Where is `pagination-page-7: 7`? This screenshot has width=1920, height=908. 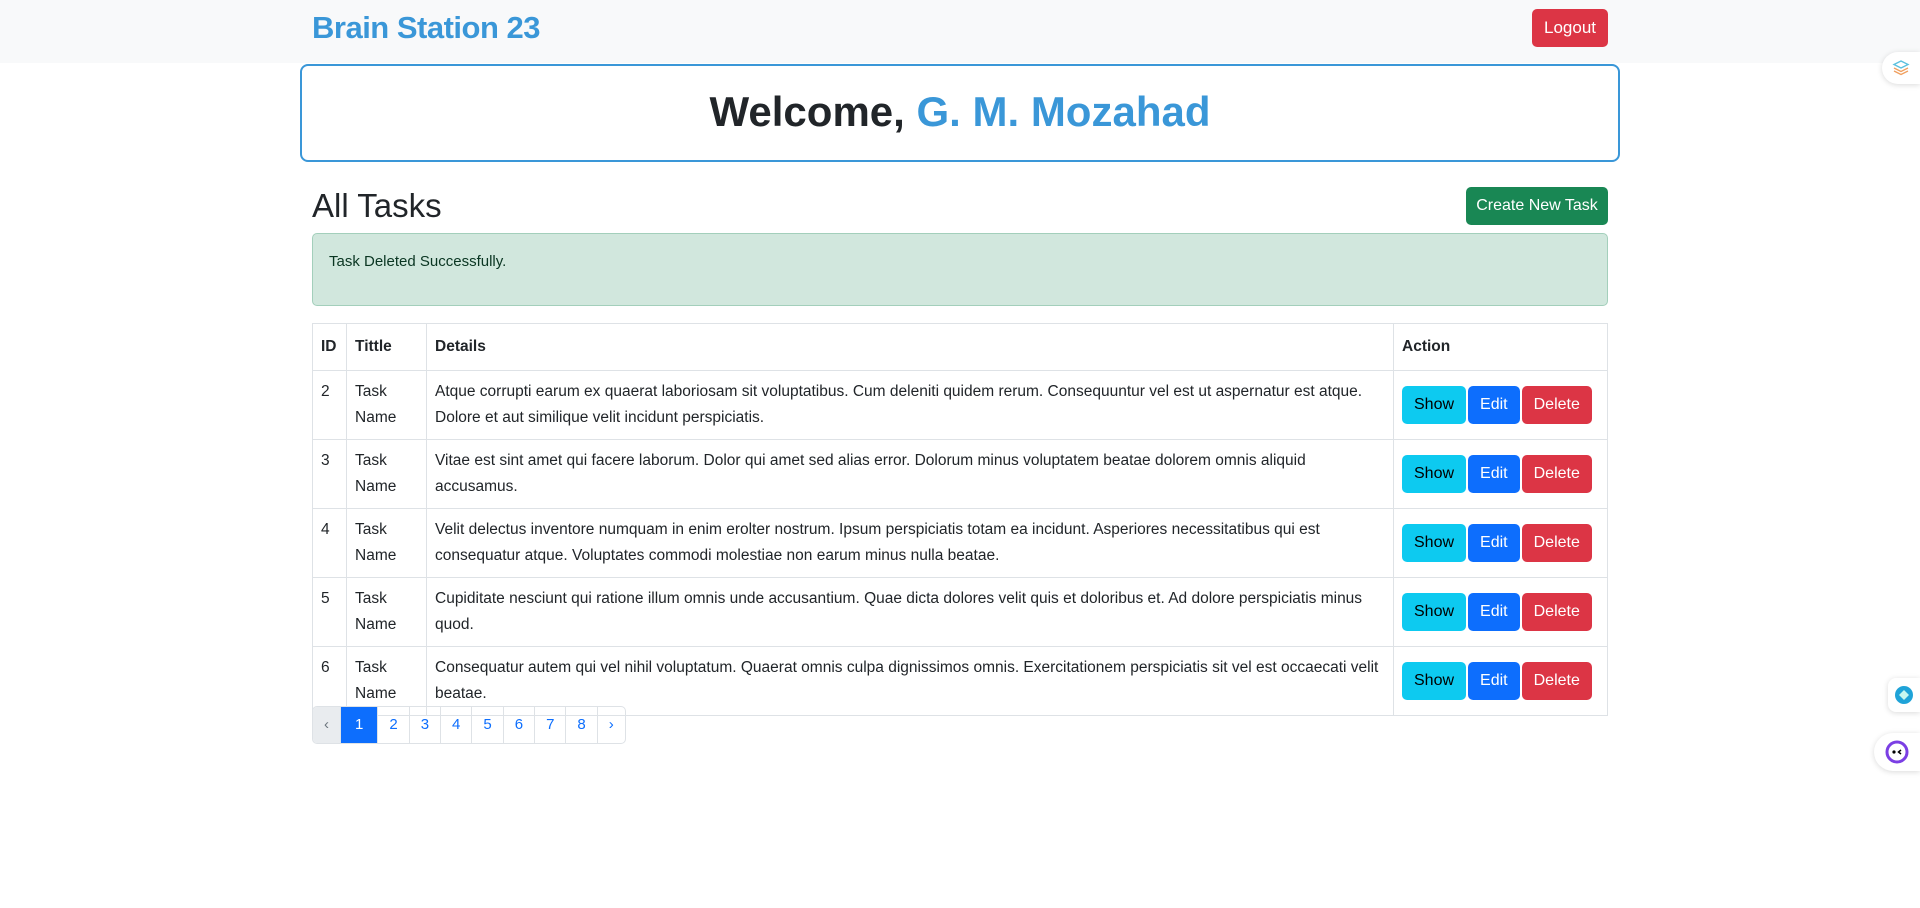 pagination-page-7: 7 is located at coordinates (549, 725).